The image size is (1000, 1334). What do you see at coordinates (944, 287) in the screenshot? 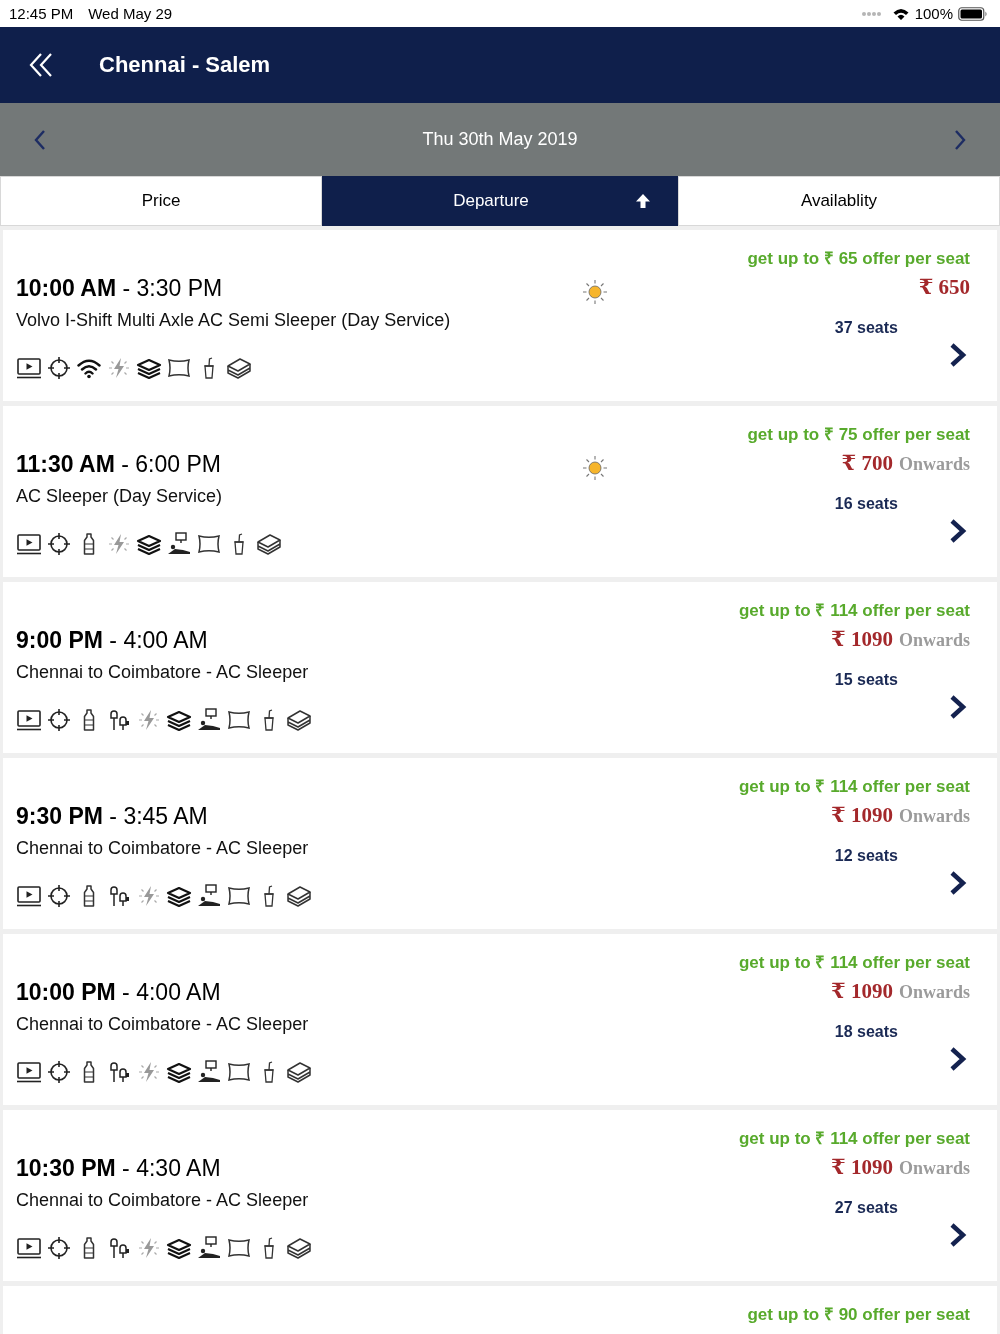
I see `fare-price: ₹ 650` at bounding box center [944, 287].